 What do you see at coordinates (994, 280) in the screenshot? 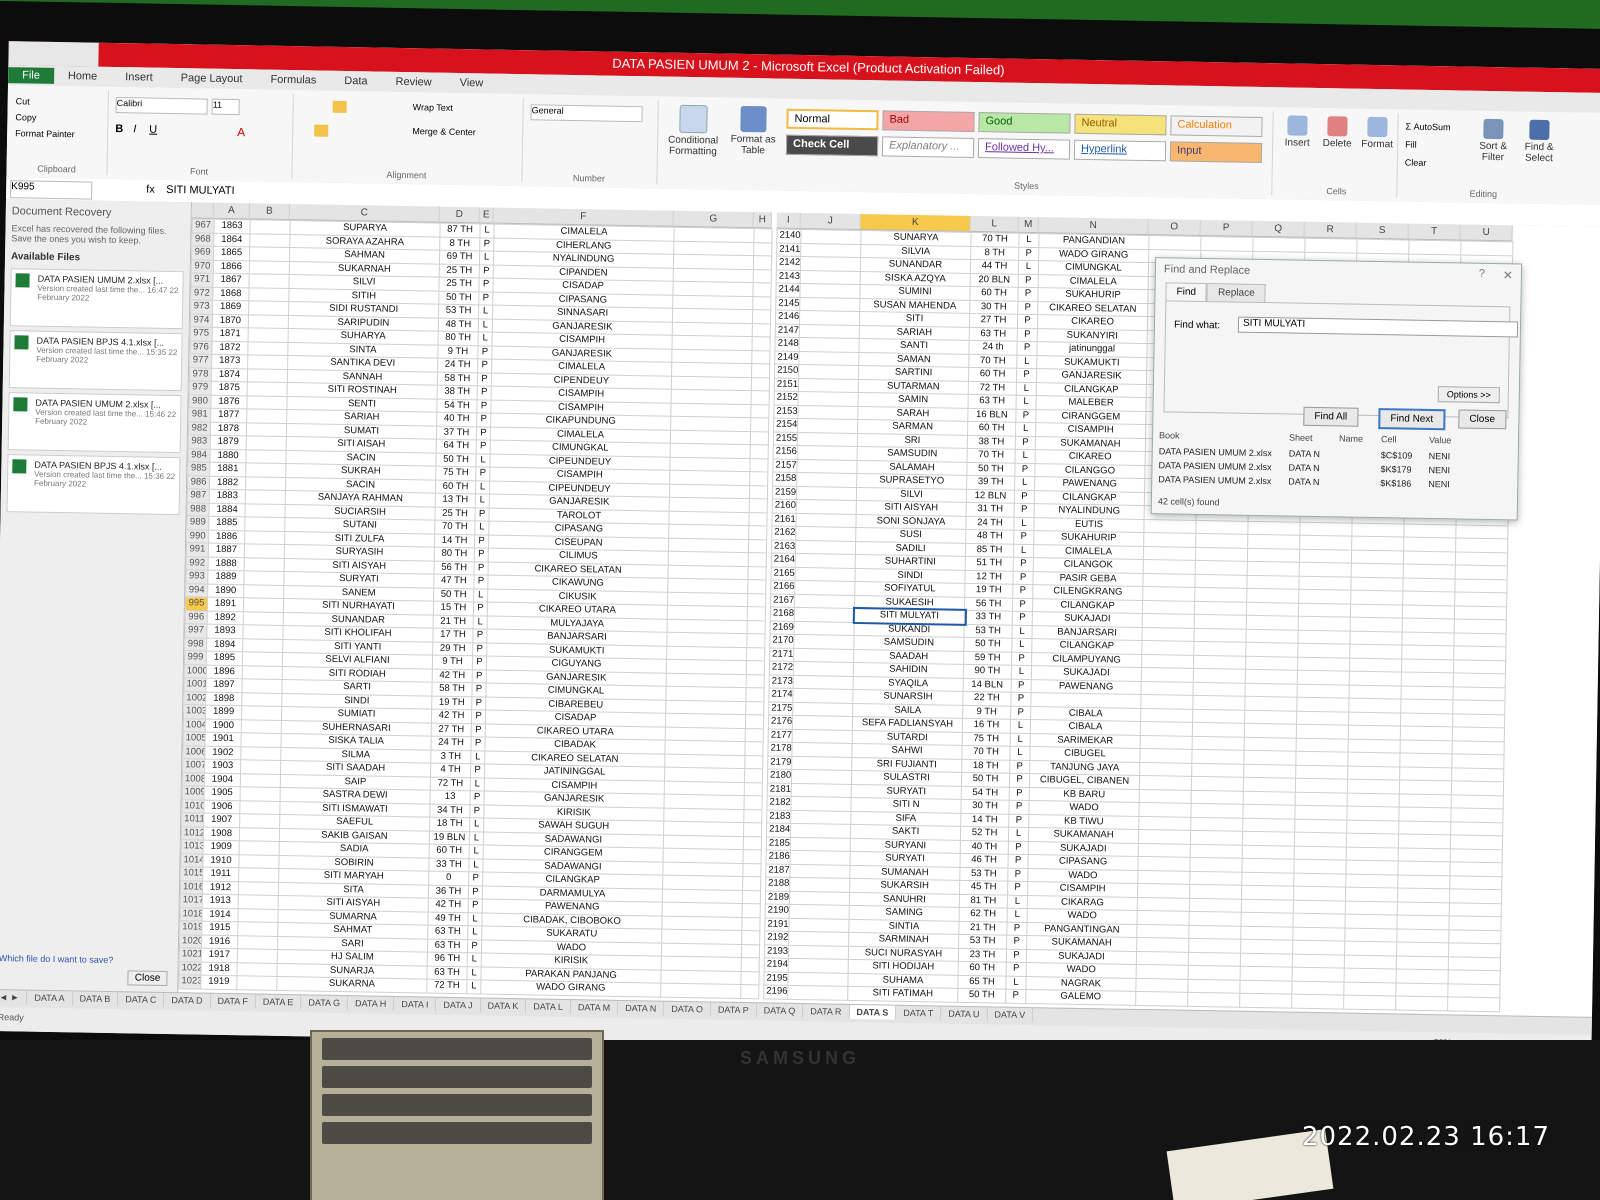
I see `cell: 20 BLN` at bounding box center [994, 280].